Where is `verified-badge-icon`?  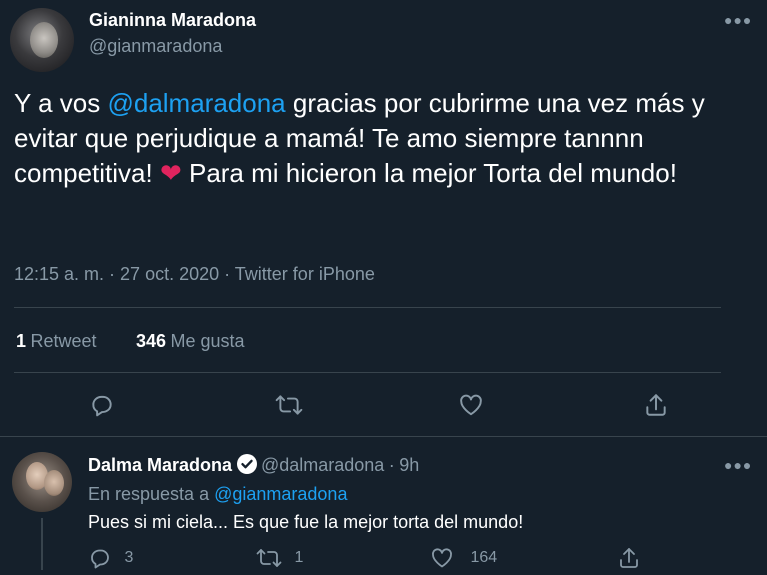
verified-badge-icon is located at coordinates (246, 464).